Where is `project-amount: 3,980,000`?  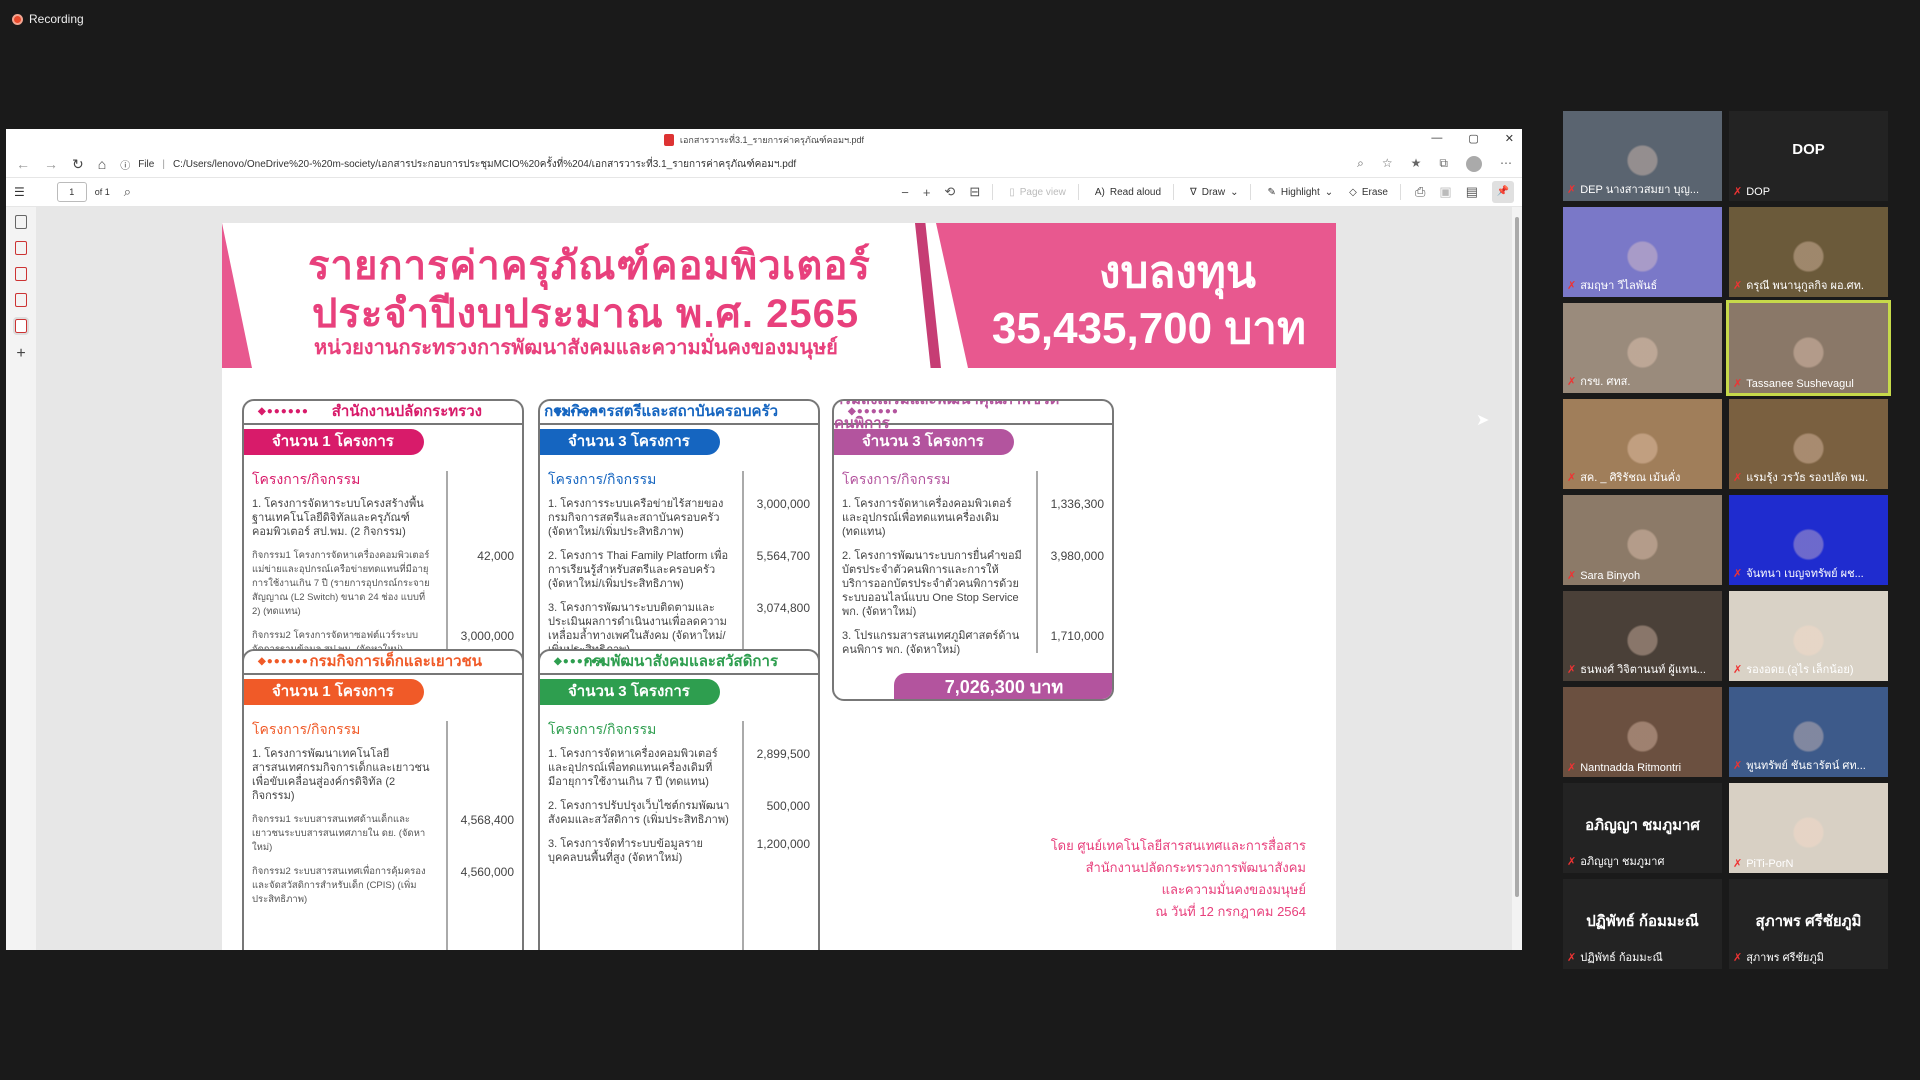
project-amount: 3,980,000 is located at coordinates (1077, 556).